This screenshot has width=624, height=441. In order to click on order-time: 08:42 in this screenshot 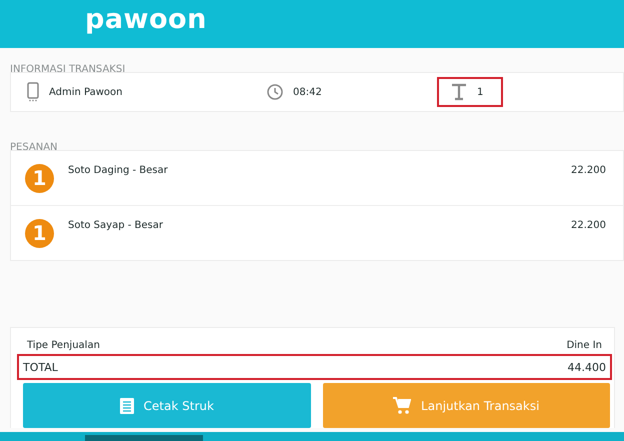, I will do `click(307, 92)`.